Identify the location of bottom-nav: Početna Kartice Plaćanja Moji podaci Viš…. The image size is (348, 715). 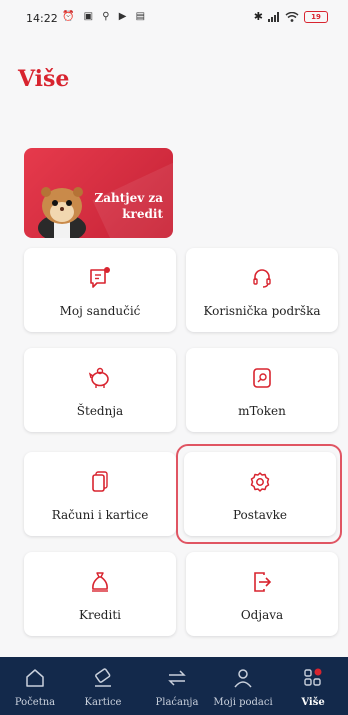
(174, 686).